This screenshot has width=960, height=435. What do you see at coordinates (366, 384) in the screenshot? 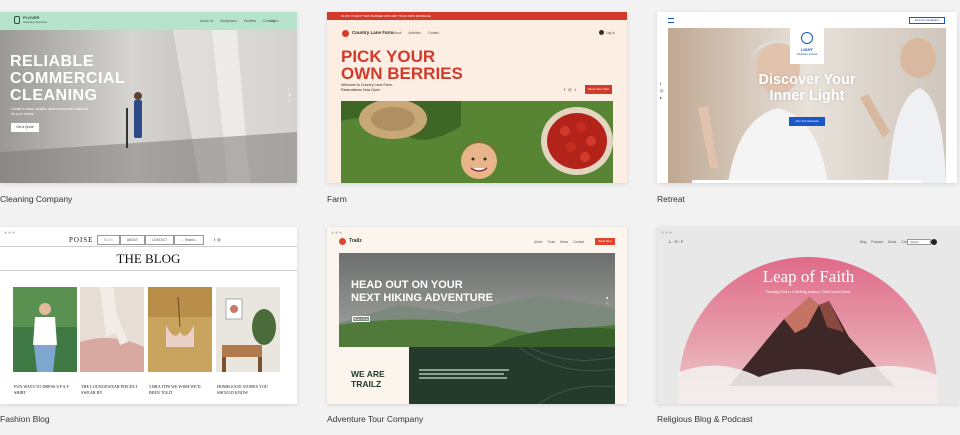
I see `headline-line: TRAILZ` at bounding box center [366, 384].